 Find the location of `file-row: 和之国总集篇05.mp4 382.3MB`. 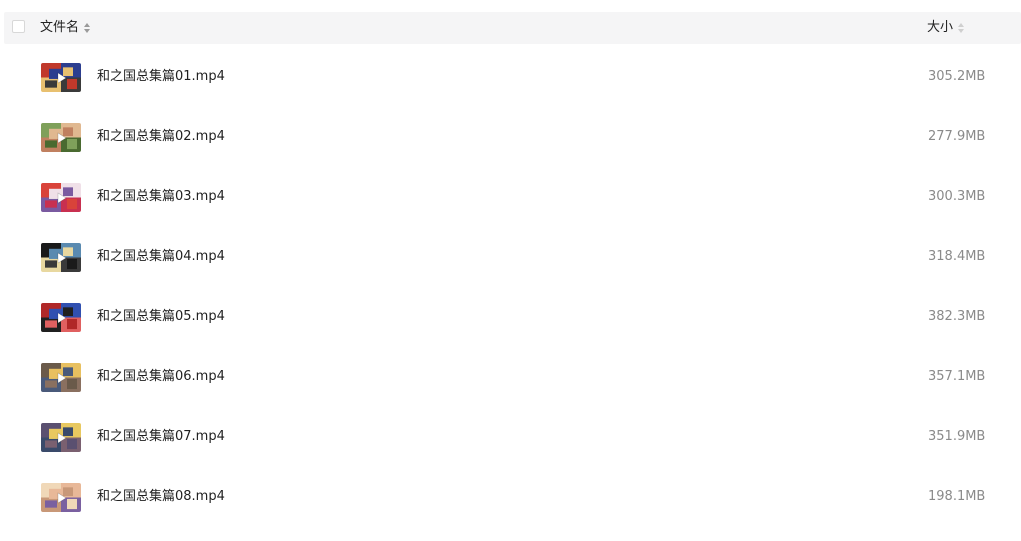

file-row: 和之国总集篇05.mp4 382.3MB is located at coordinates (512, 314).